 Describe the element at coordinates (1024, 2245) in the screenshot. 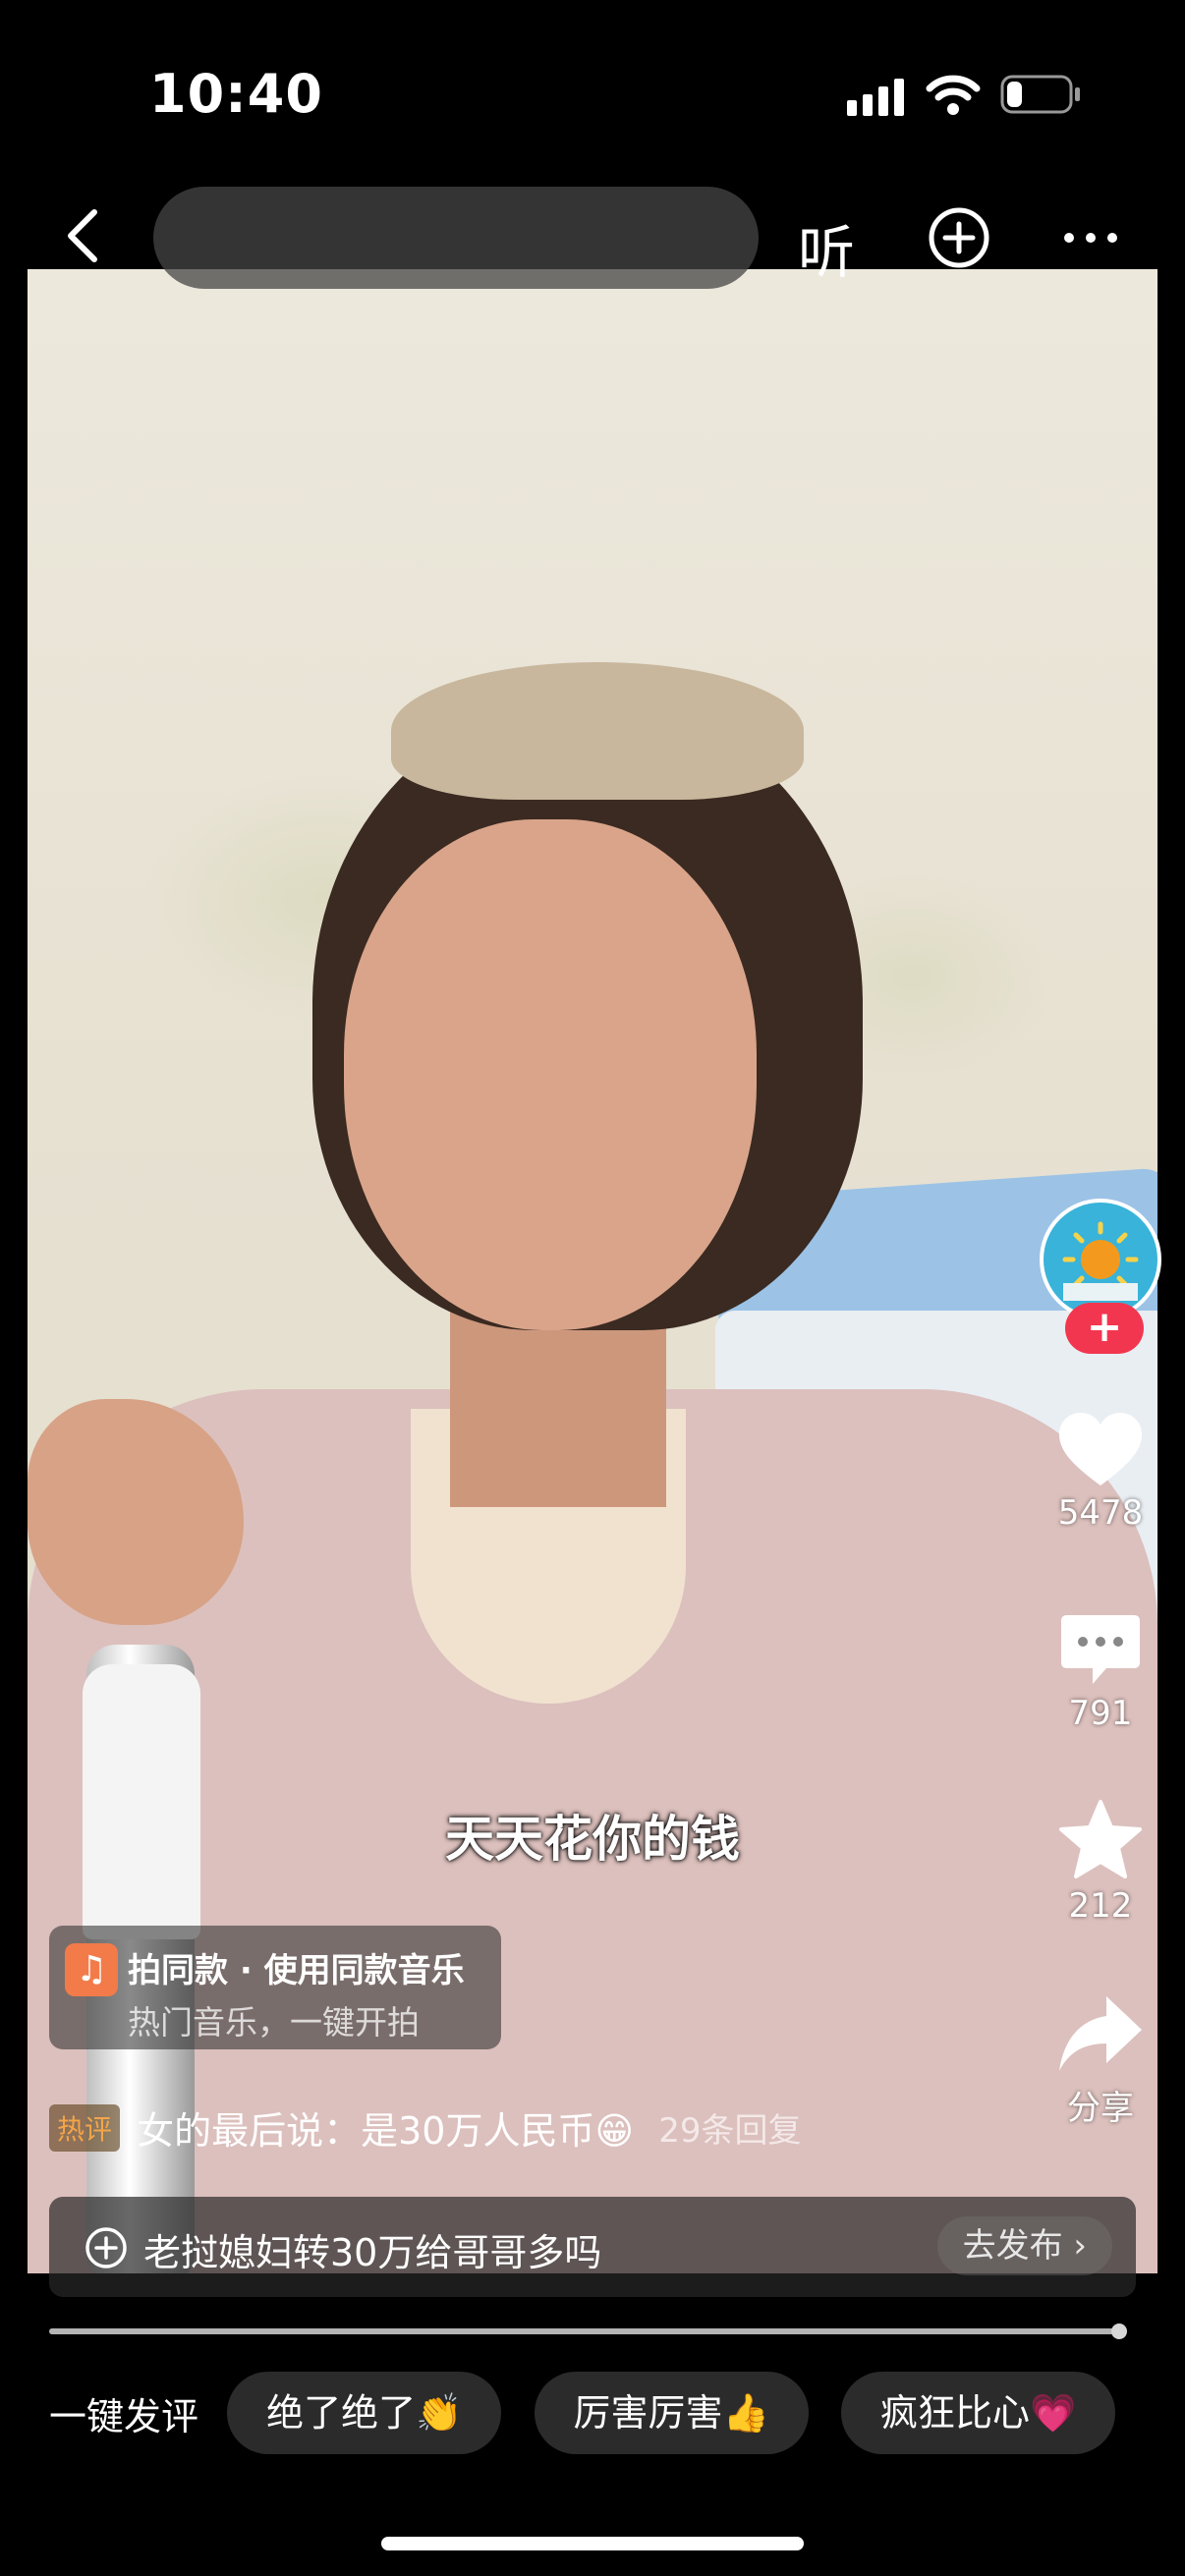

I see `publish-button: 去发布 ›` at that location.